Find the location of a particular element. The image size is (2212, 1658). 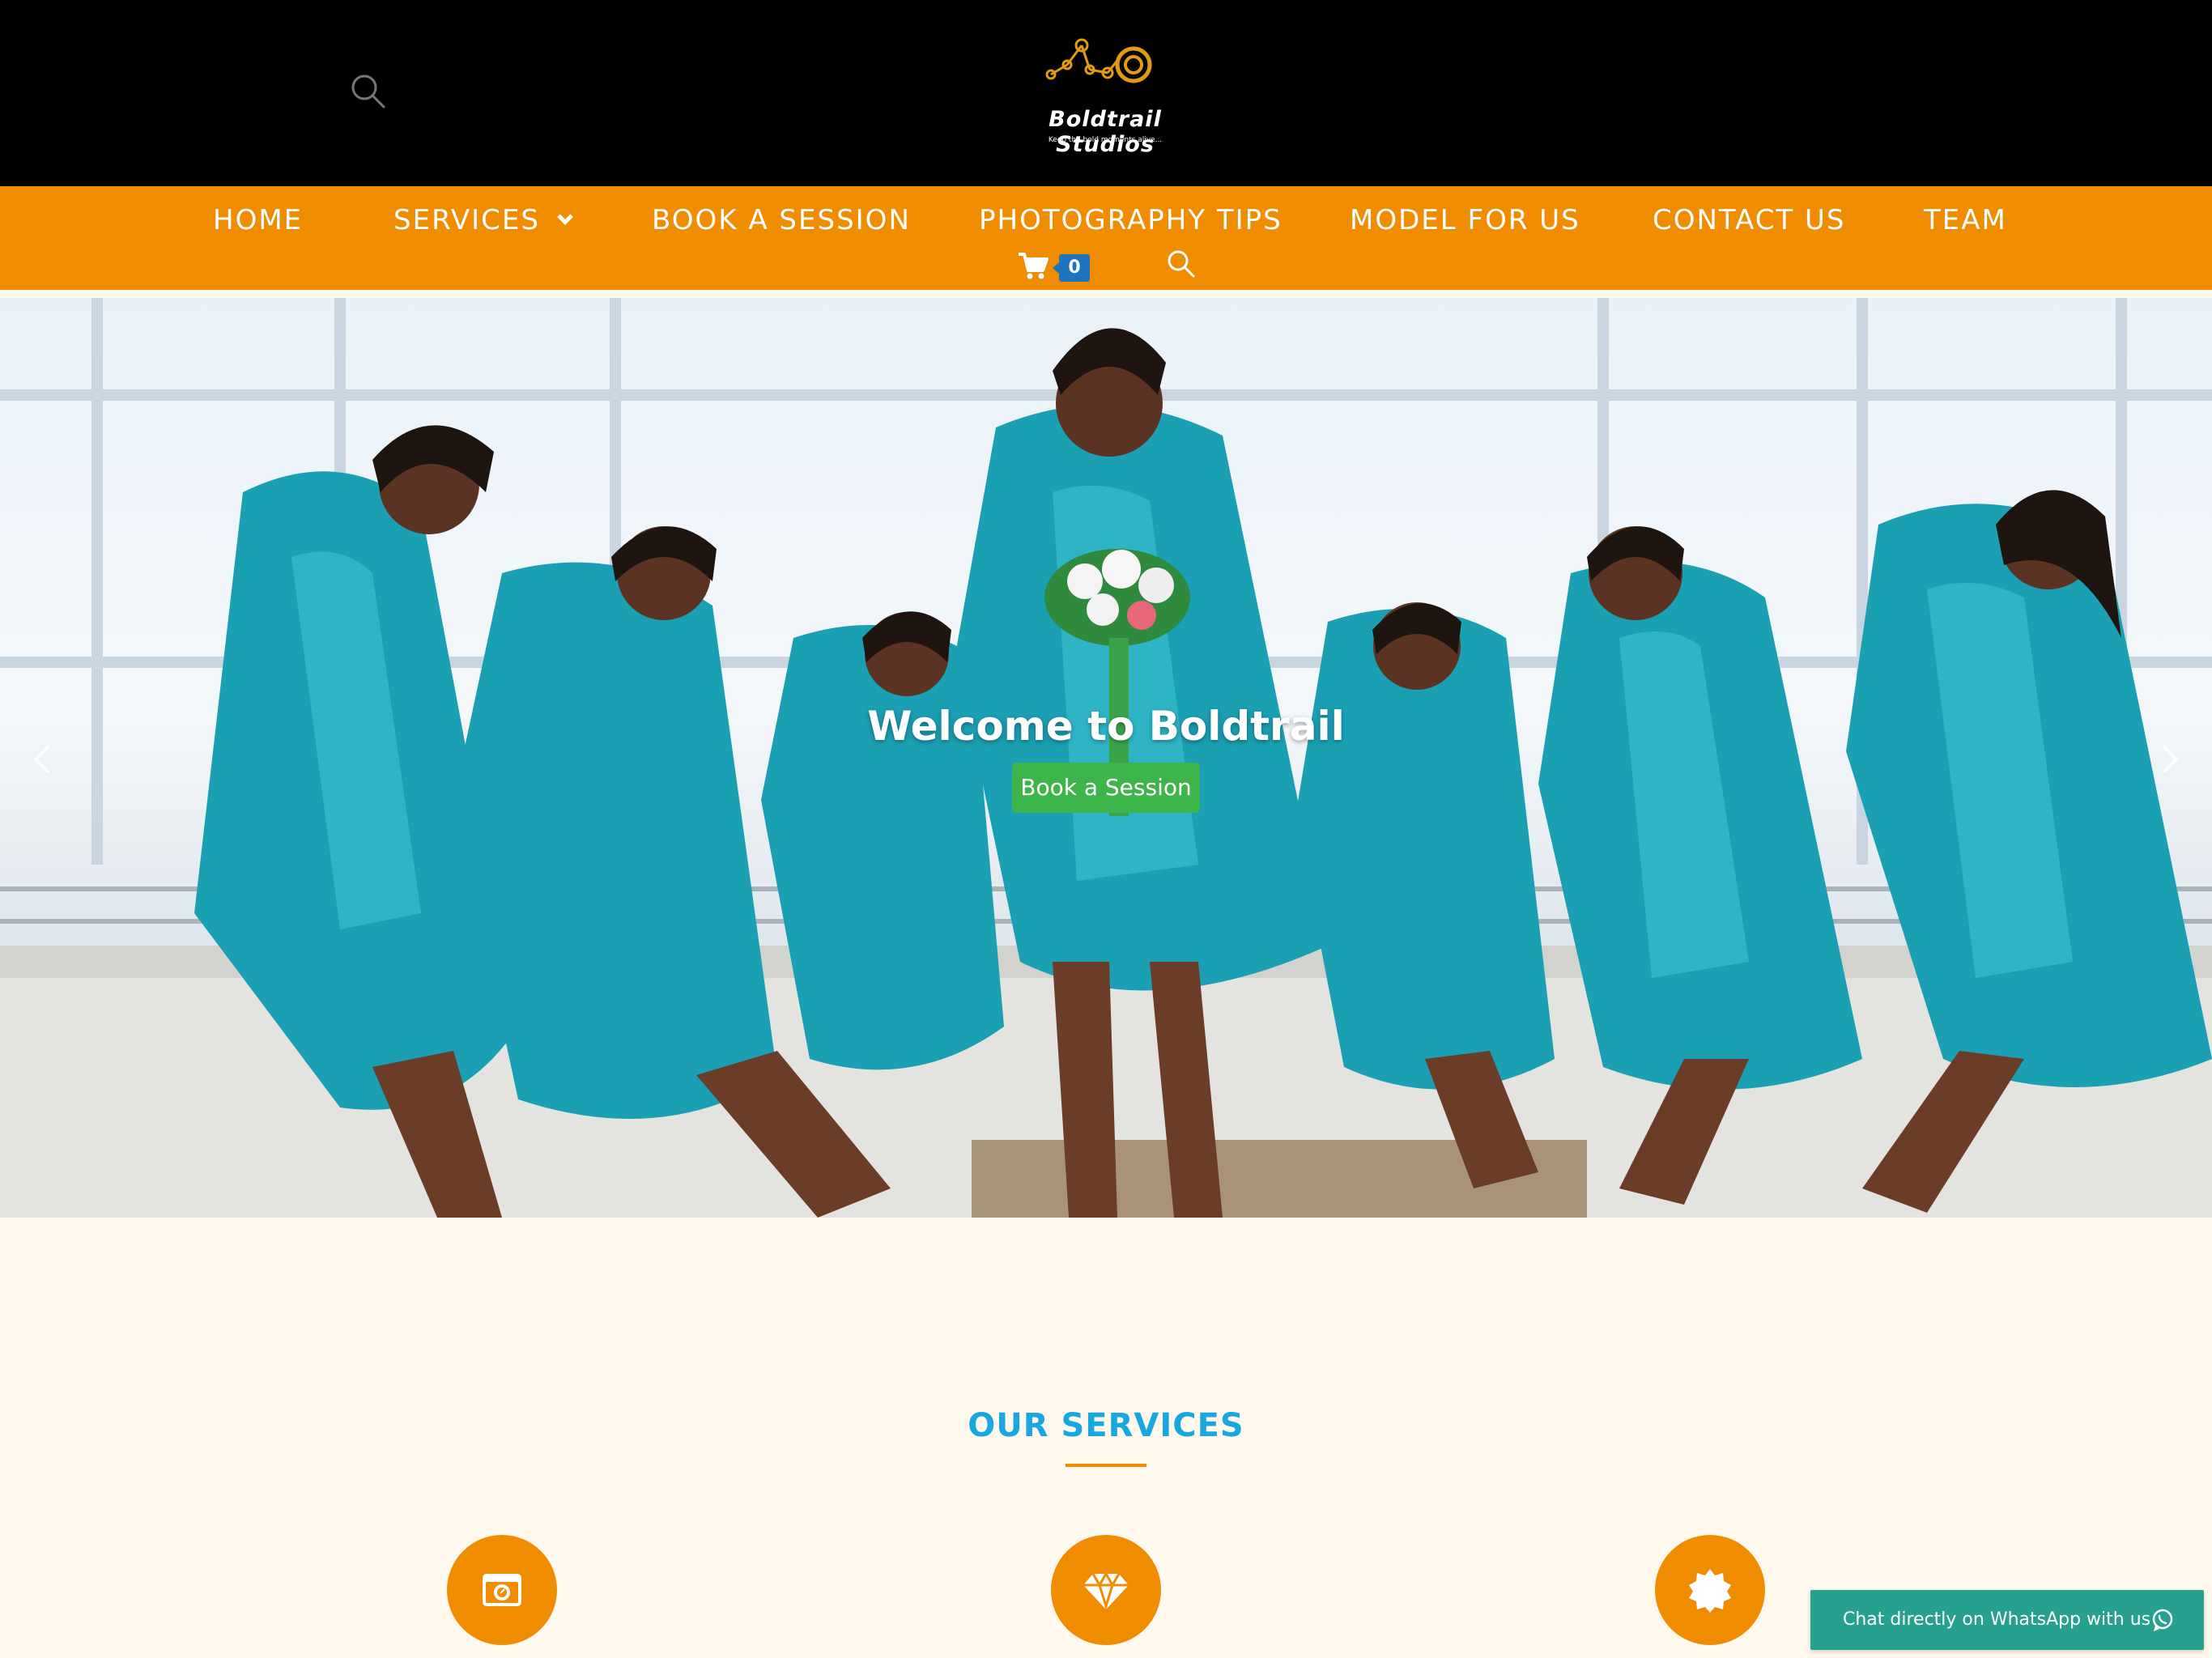

chevron-right-icon is located at coordinates (2170, 759).